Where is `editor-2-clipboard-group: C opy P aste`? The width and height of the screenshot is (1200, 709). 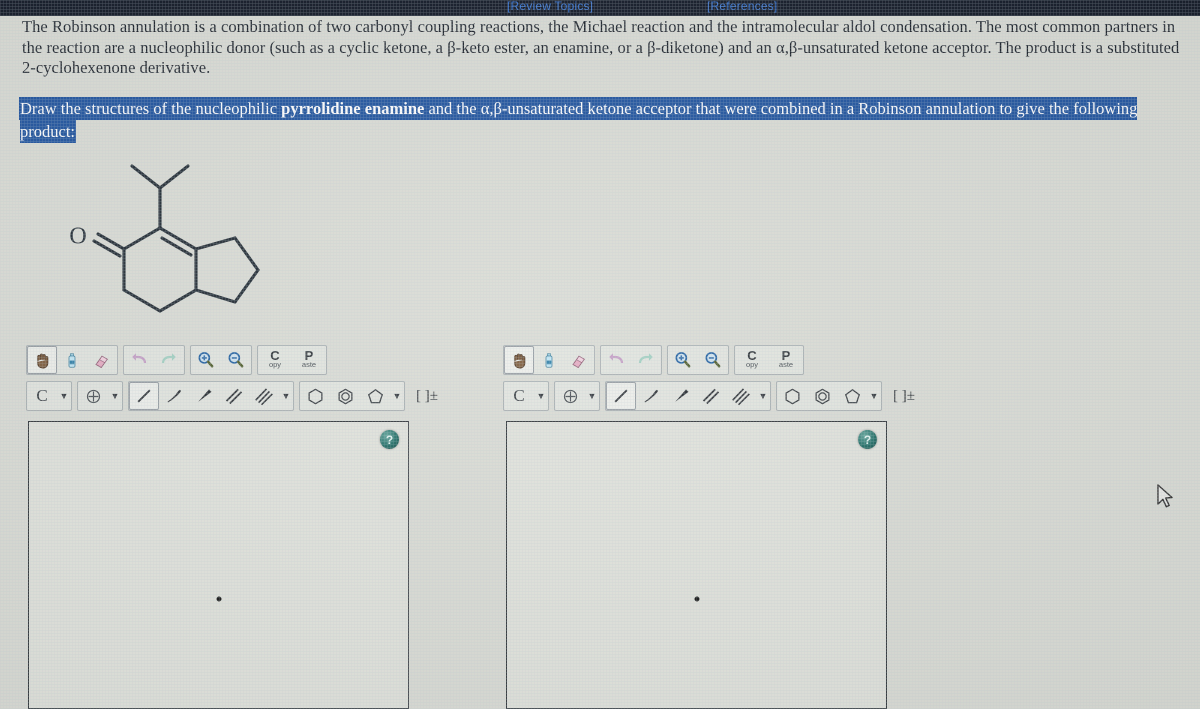
editor-2-clipboard-group: C opy P aste is located at coordinates (769, 360).